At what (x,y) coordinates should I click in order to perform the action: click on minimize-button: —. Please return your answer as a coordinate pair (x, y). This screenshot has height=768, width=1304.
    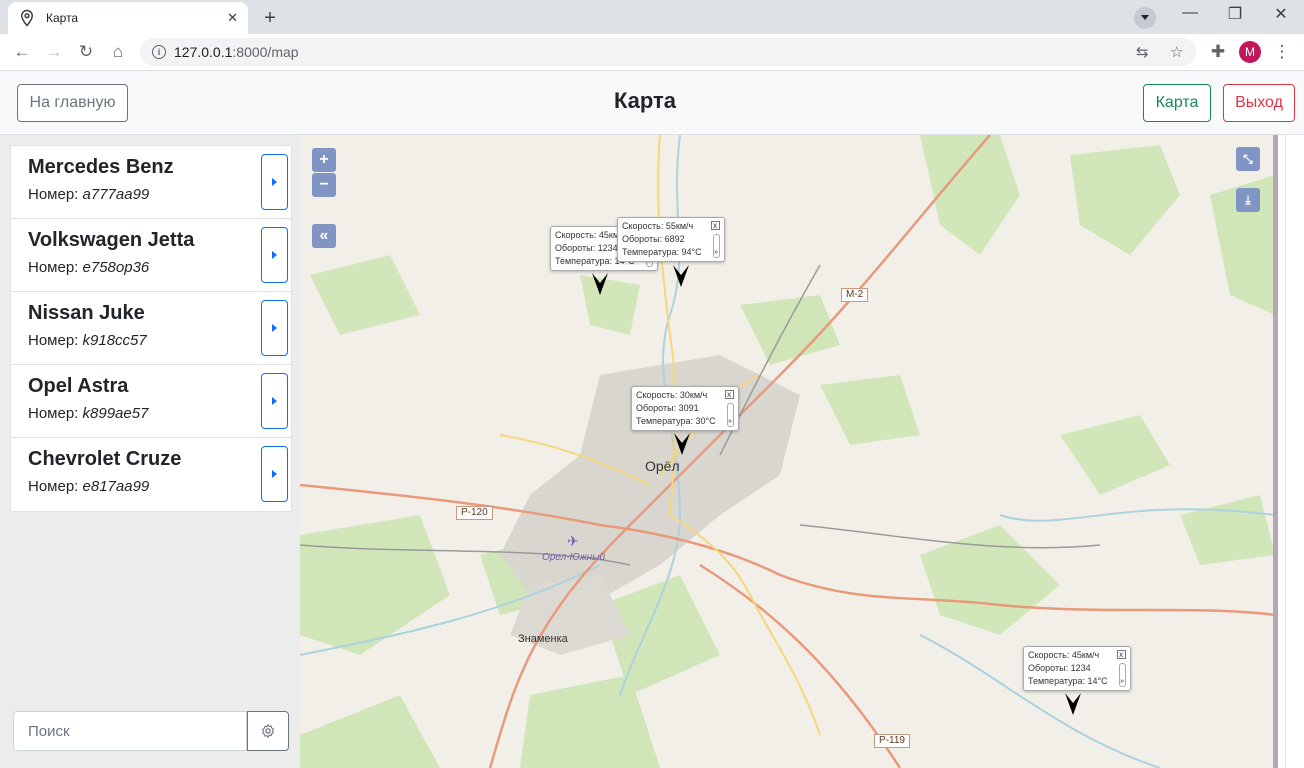
    Looking at the image, I should click on (1190, 13).